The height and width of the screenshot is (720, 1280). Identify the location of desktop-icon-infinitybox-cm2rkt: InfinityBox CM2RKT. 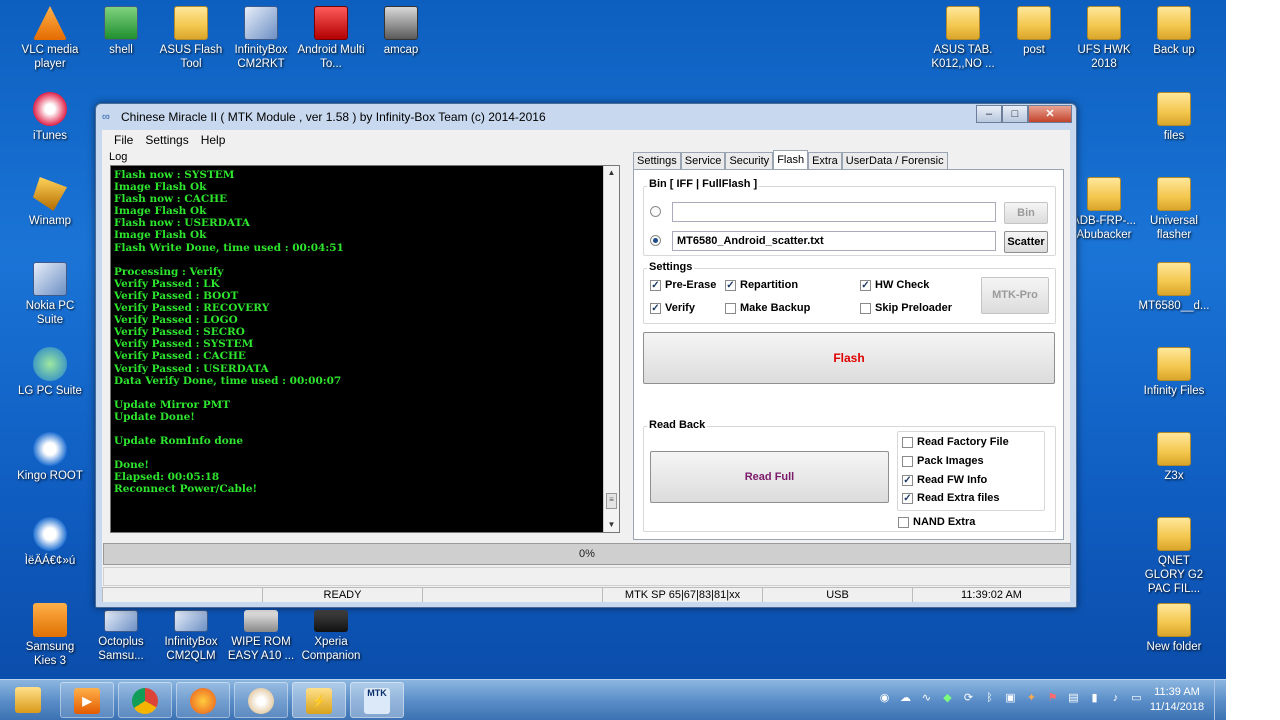
(261, 38).